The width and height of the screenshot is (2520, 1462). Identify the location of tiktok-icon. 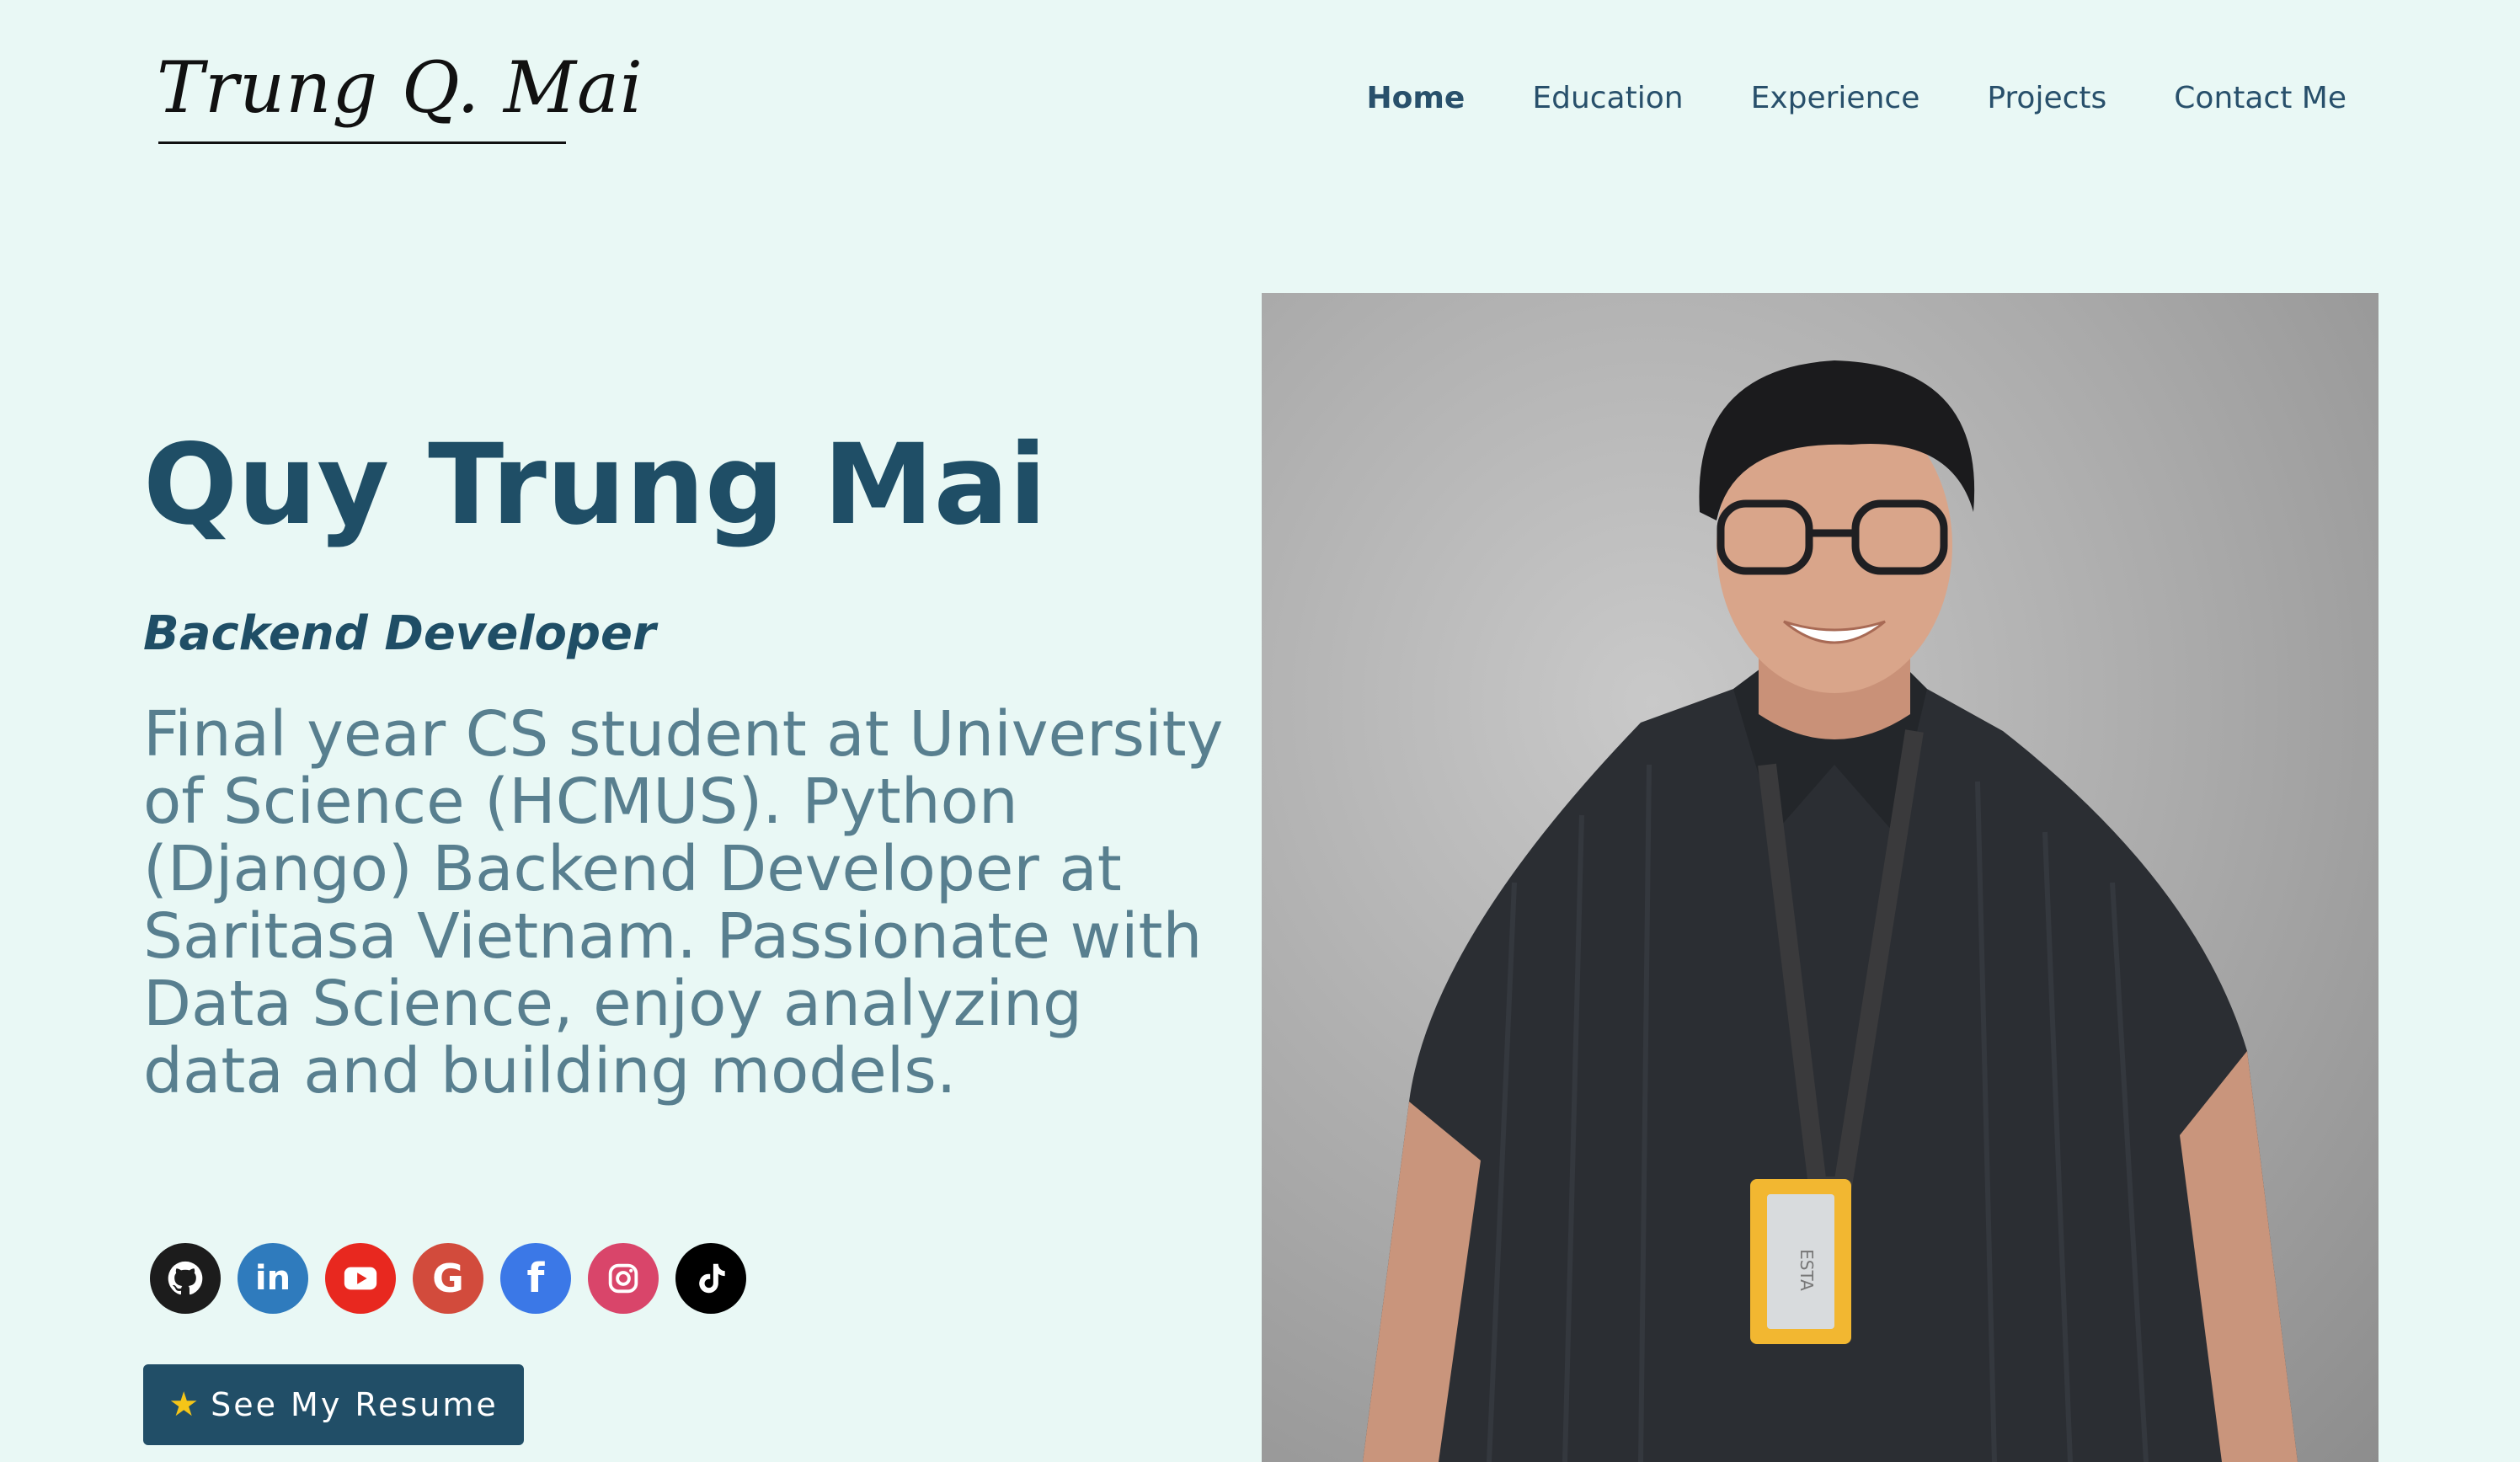
(710, 1278).